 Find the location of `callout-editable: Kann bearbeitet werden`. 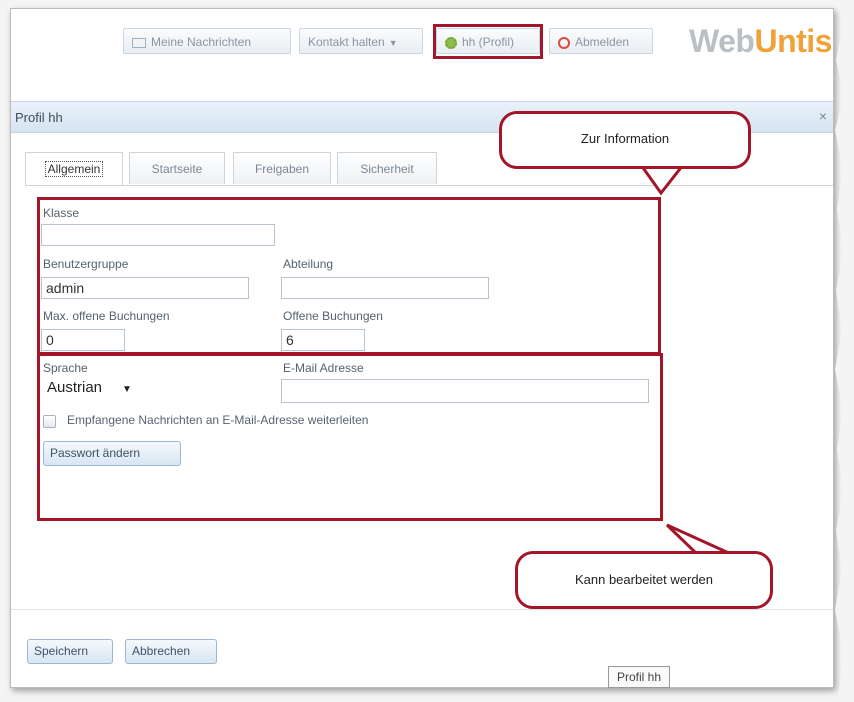

callout-editable: Kann bearbeitet werden is located at coordinates (644, 580).